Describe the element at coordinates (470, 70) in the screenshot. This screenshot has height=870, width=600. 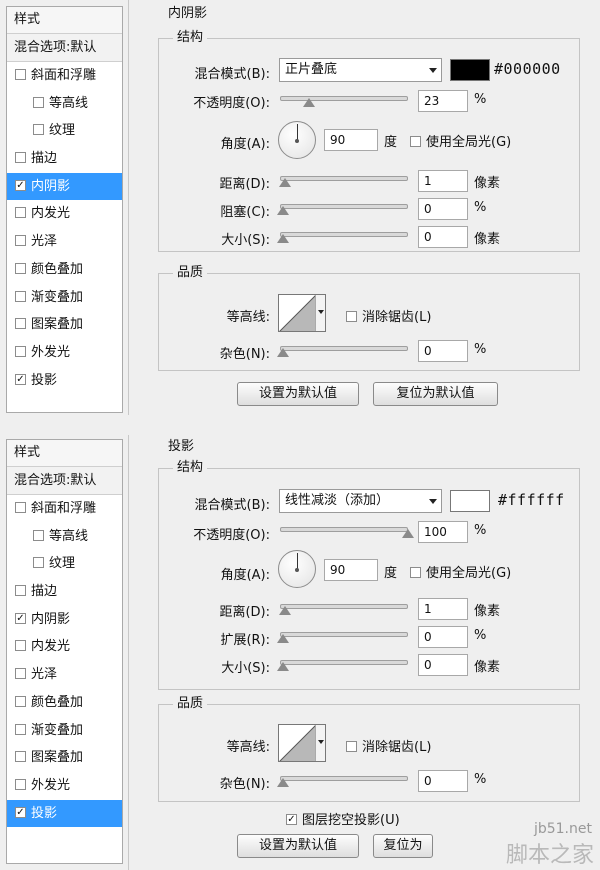
I see `color-swatch` at that location.